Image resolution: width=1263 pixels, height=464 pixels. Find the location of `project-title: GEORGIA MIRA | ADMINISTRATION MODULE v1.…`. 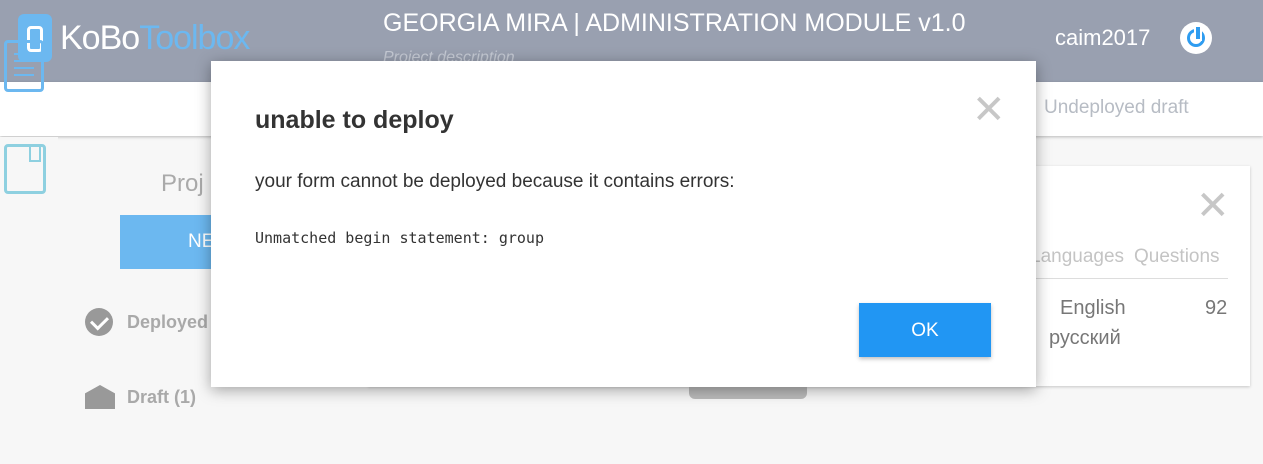

project-title: GEORGIA MIRA | ADMINISTRATION MODULE v1.… is located at coordinates (674, 23).